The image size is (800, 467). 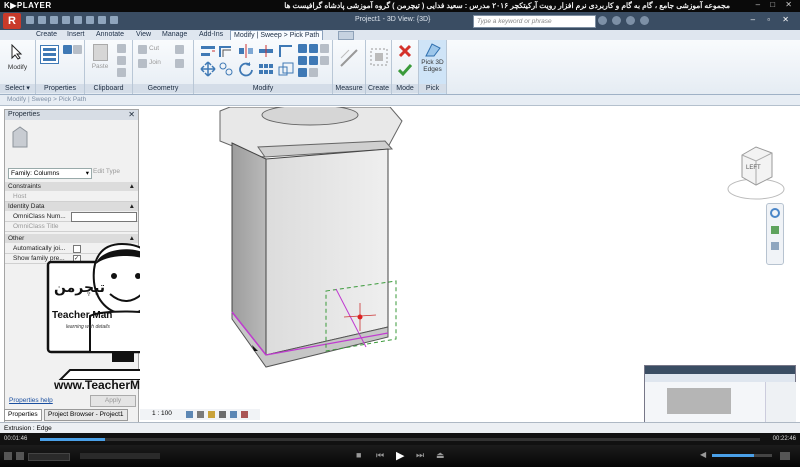 What do you see at coordinates (46, 35) in the screenshot?
I see `tab-create: Create` at bounding box center [46, 35].